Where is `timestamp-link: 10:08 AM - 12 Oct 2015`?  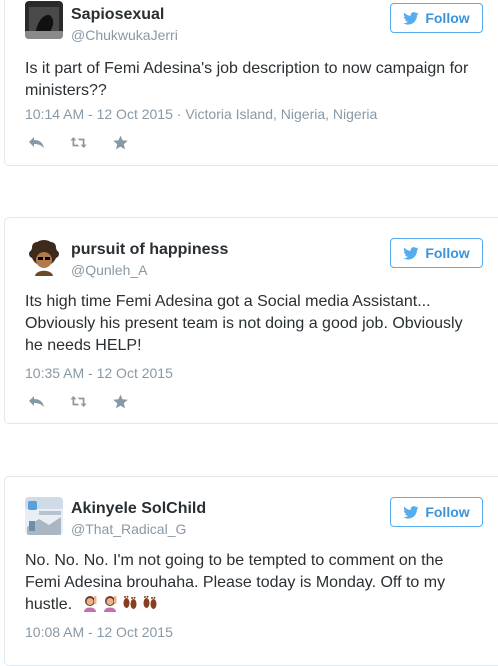
timestamp-link: 10:08 AM - 12 Oct 2015 is located at coordinates (99, 632).